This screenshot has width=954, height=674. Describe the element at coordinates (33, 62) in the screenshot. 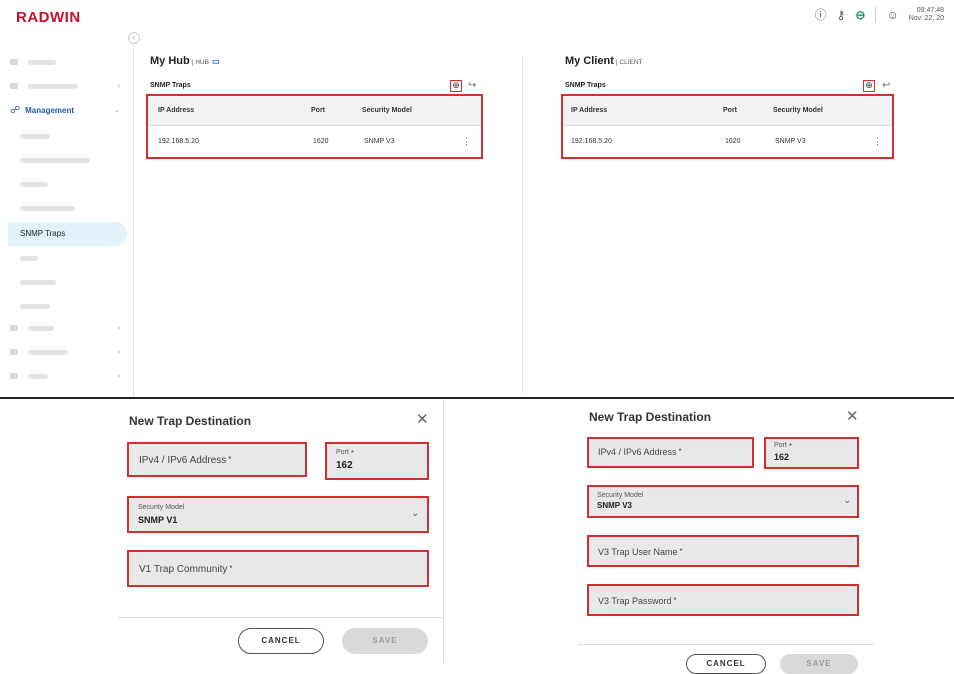

I see `sidebar-item-blurred` at that location.